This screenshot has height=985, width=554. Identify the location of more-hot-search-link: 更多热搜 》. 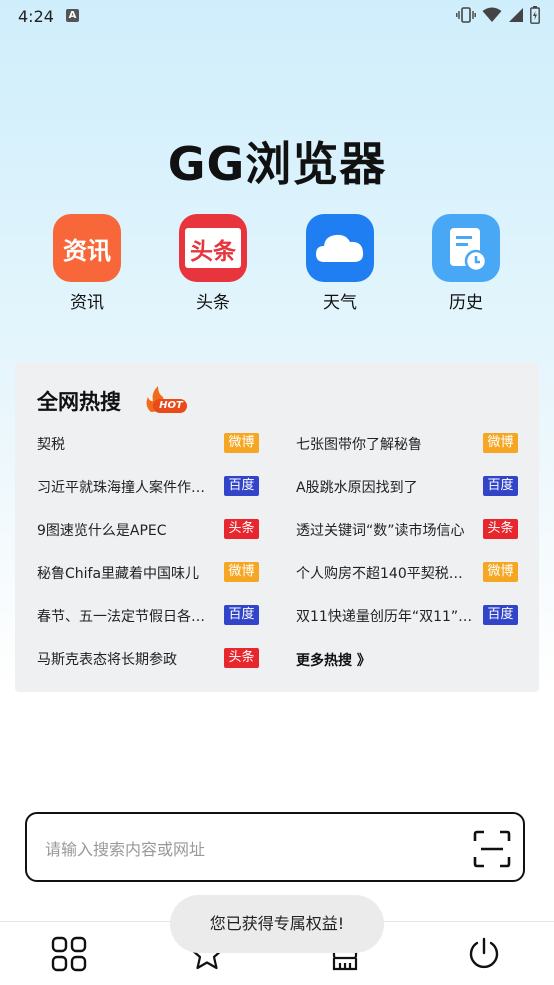
(333, 660).